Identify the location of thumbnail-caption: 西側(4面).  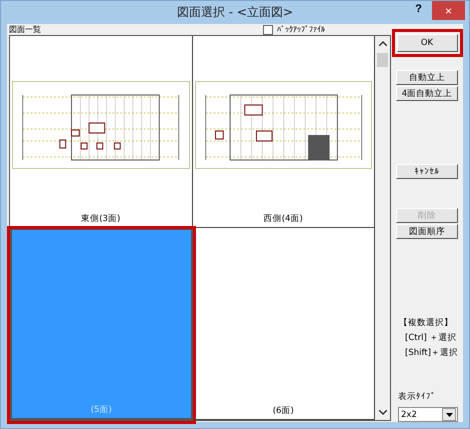
(283, 219).